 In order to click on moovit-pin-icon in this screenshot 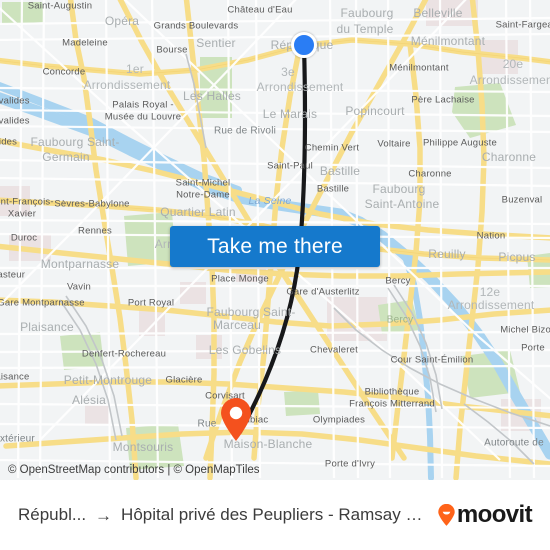, I will do `click(446, 515)`.